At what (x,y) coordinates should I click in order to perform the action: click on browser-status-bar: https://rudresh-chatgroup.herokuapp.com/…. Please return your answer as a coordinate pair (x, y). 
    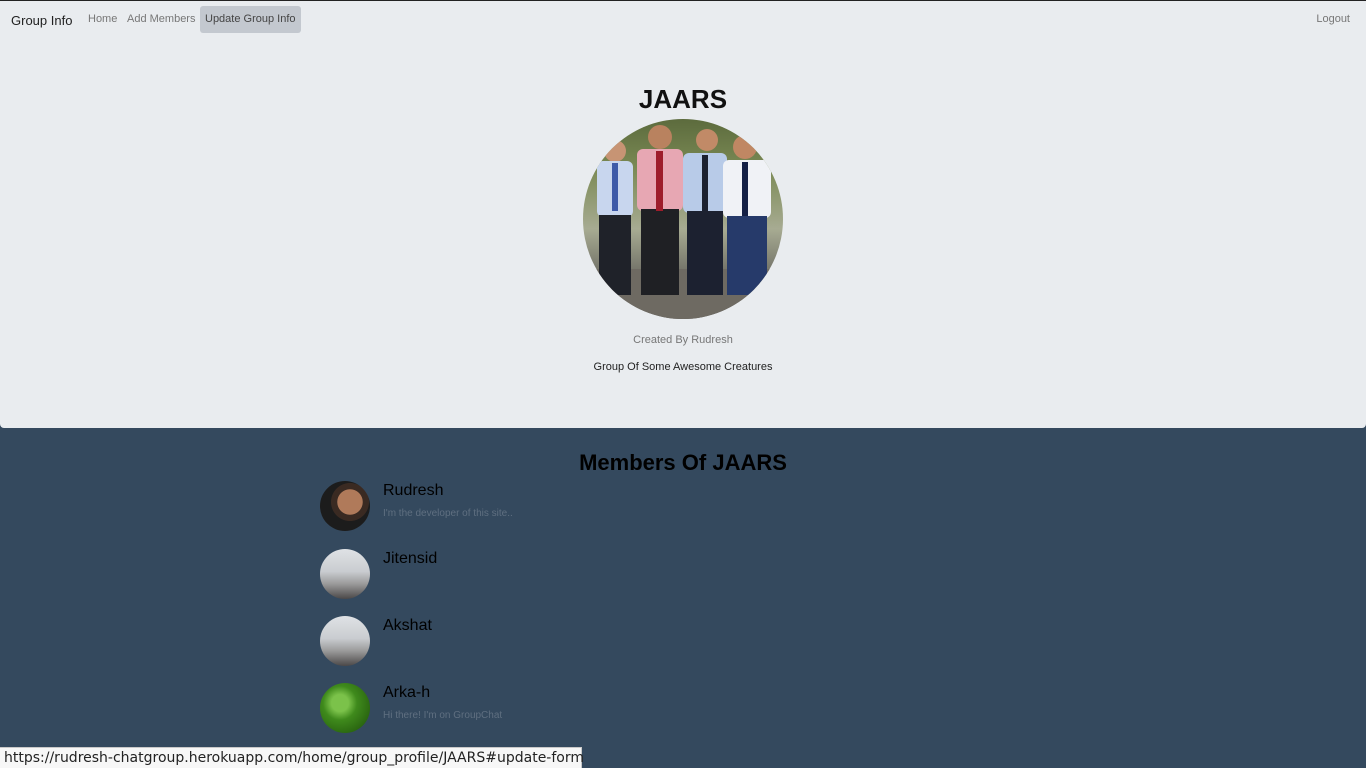
    Looking at the image, I should click on (292, 757).